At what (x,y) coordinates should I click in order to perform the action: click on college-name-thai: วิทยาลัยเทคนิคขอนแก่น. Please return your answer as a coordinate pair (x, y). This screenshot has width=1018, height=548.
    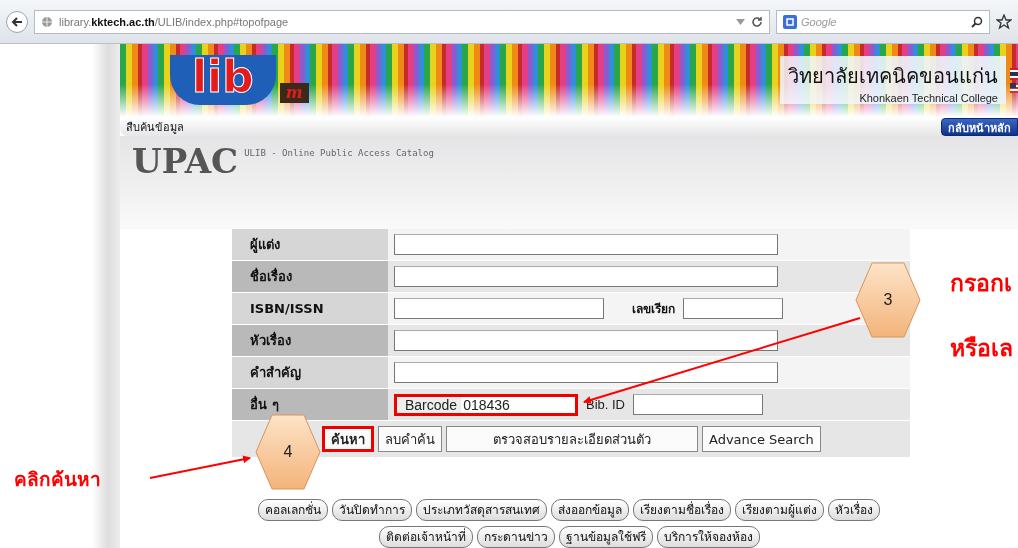
    Looking at the image, I should click on (893, 77).